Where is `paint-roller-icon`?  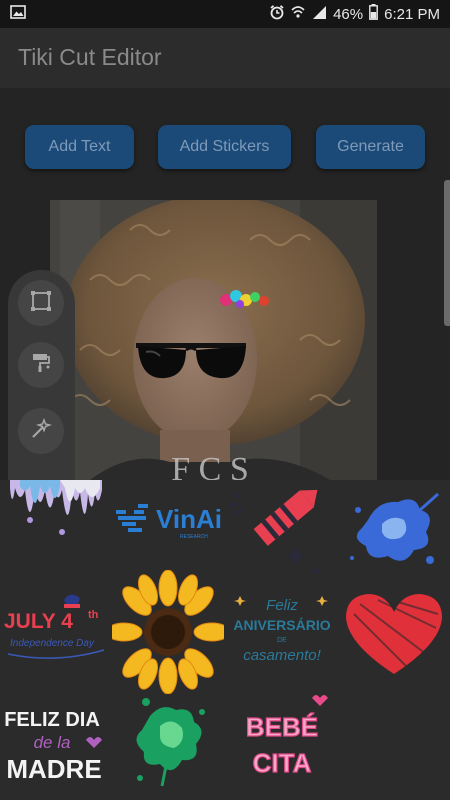
paint-roller-icon is located at coordinates (41, 365).